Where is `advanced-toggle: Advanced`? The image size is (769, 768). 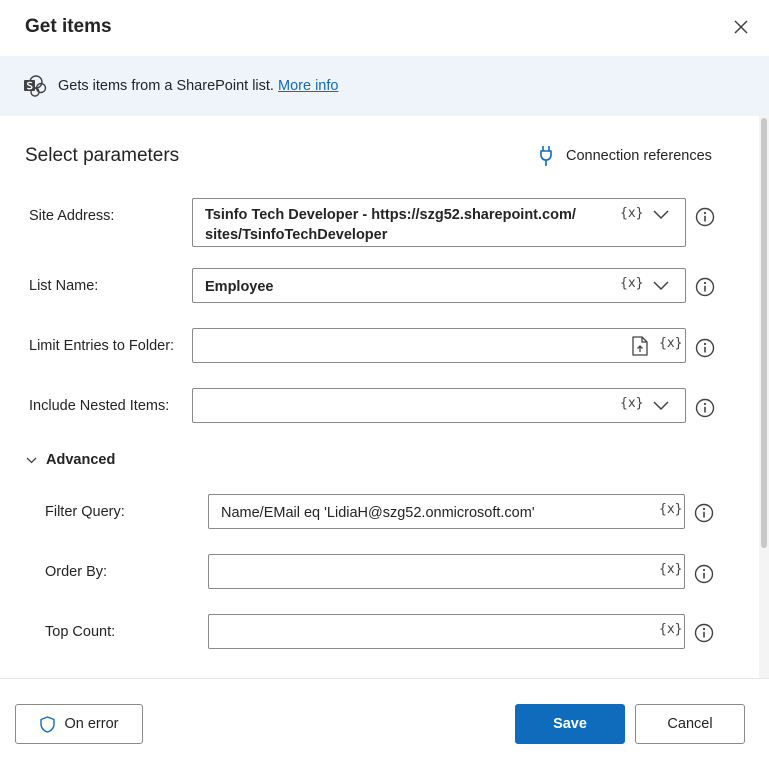
advanced-toggle: Advanced is located at coordinates (70, 460).